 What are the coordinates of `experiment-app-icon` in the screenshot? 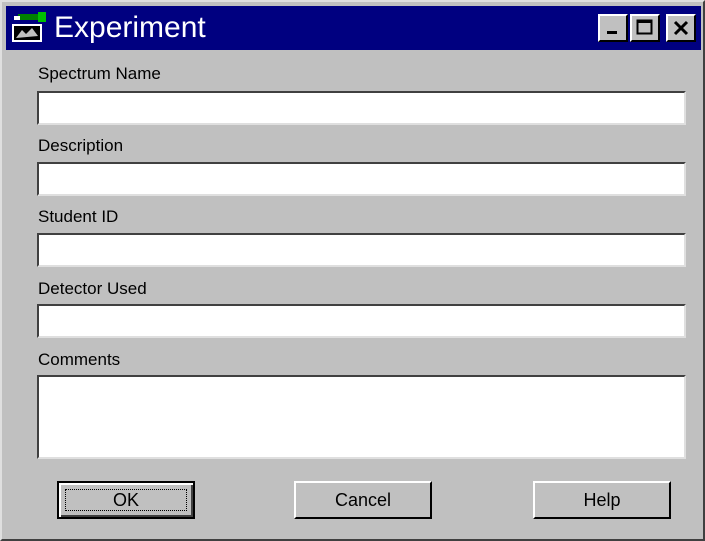 It's located at (29, 28).